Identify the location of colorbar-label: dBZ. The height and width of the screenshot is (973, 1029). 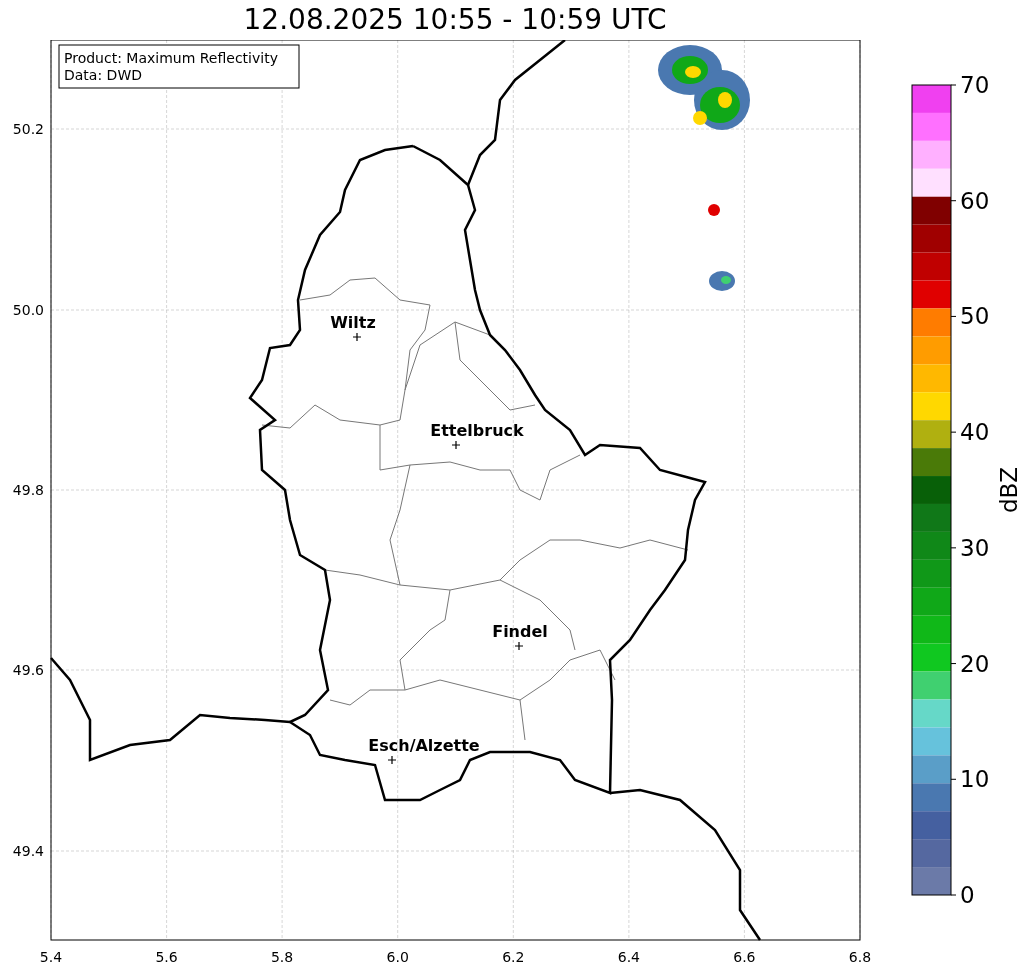
(1009, 490).